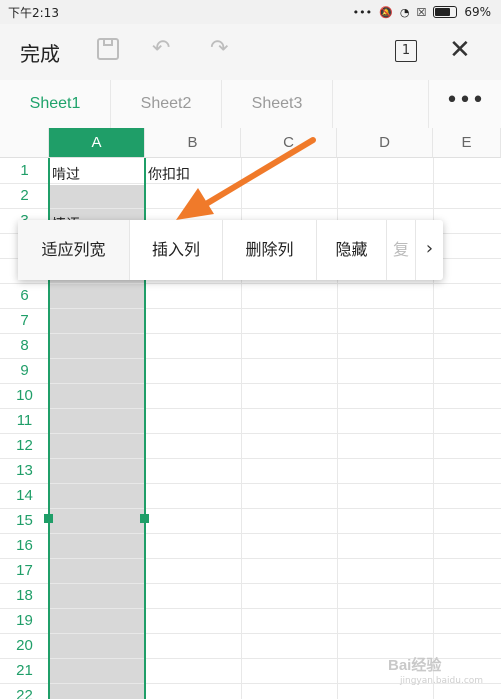 This screenshot has height=699, width=501. Describe the element at coordinates (259, 172) in the screenshot. I see `annotation-arrow-shaft` at that location.